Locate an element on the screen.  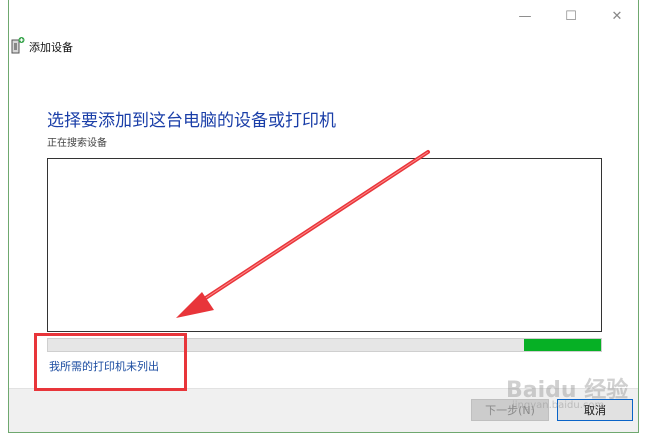
minimize-button: — is located at coordinates (525, 16).